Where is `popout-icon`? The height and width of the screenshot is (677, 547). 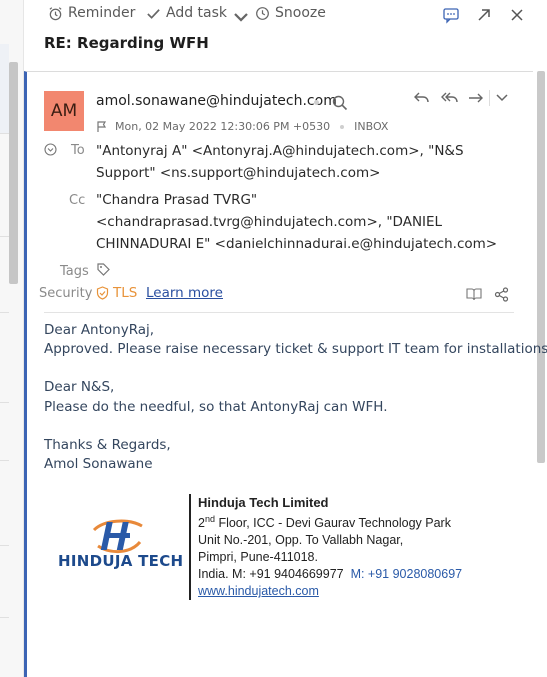 popout-icon is located at coordinates (484, 15).